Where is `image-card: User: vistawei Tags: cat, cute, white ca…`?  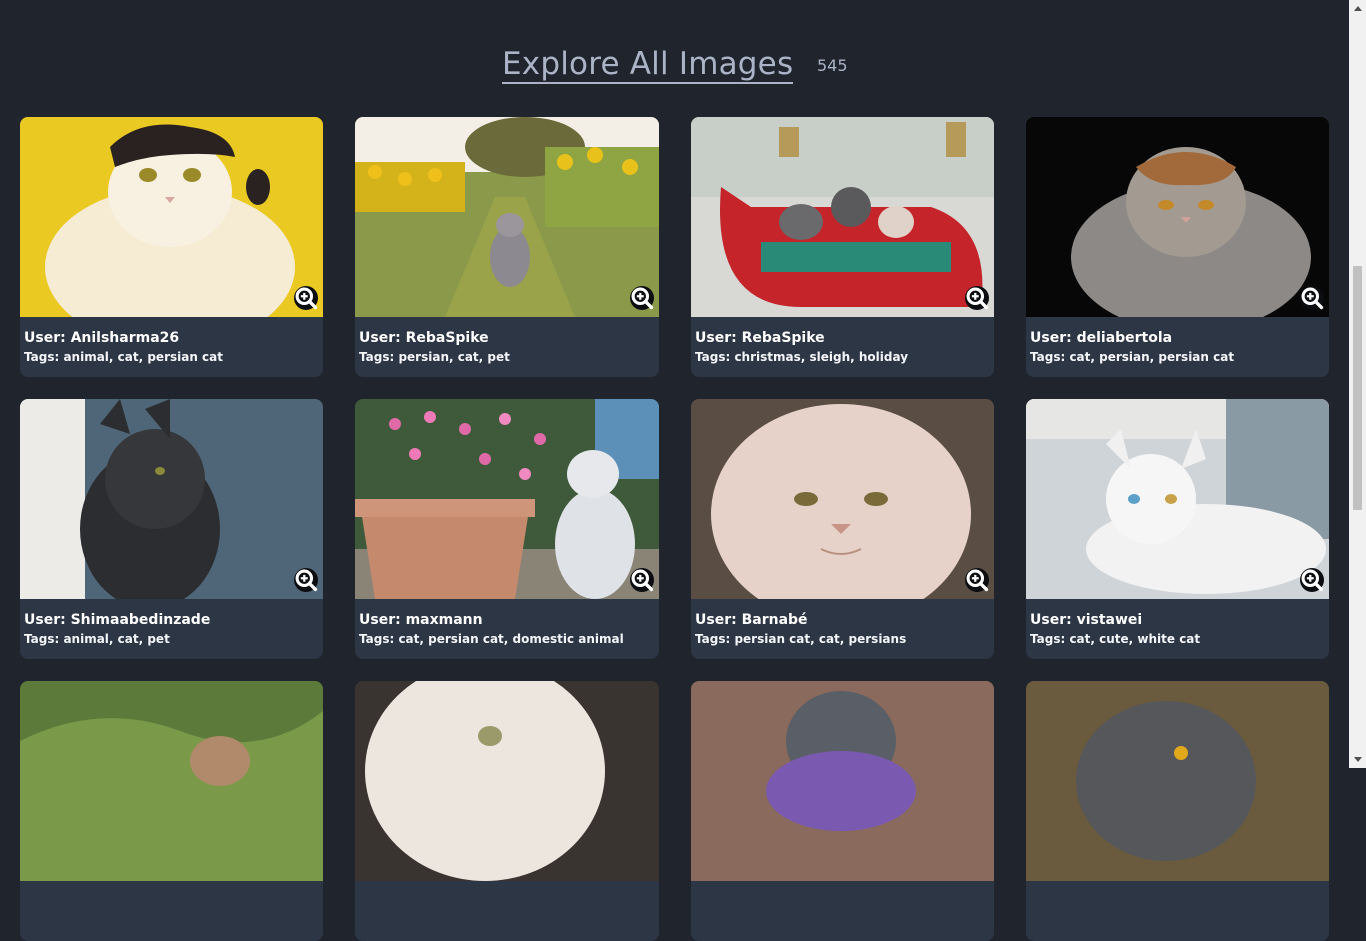
image-card: User: vistawei Tags: cat, cute, white ca… is located at coordinates (1177, 529).